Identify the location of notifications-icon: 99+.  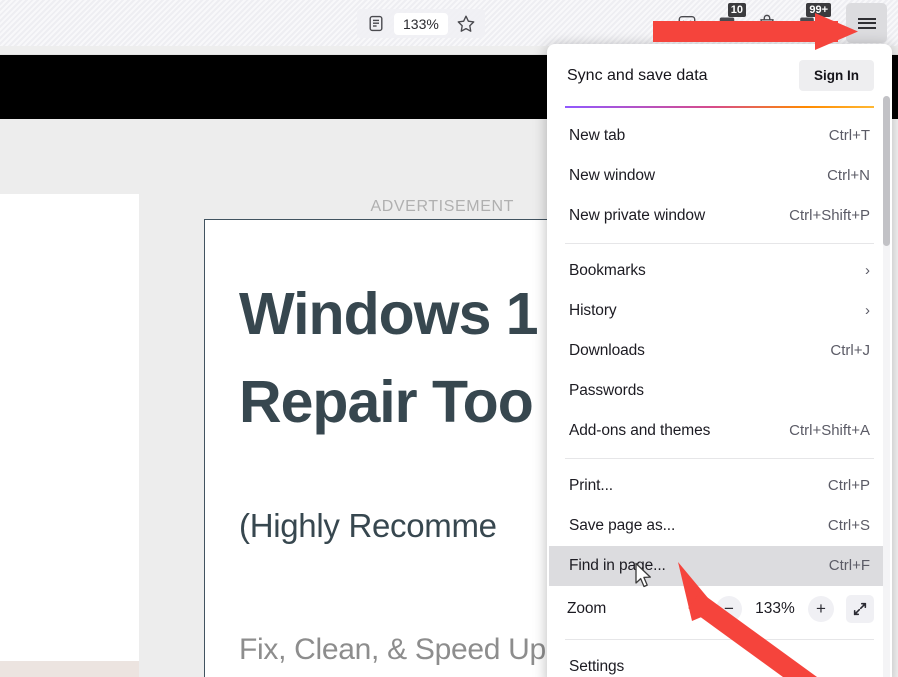
(811, 20).